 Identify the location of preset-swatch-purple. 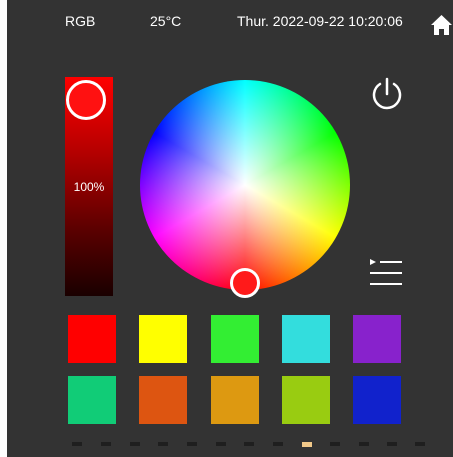
(377, 339).